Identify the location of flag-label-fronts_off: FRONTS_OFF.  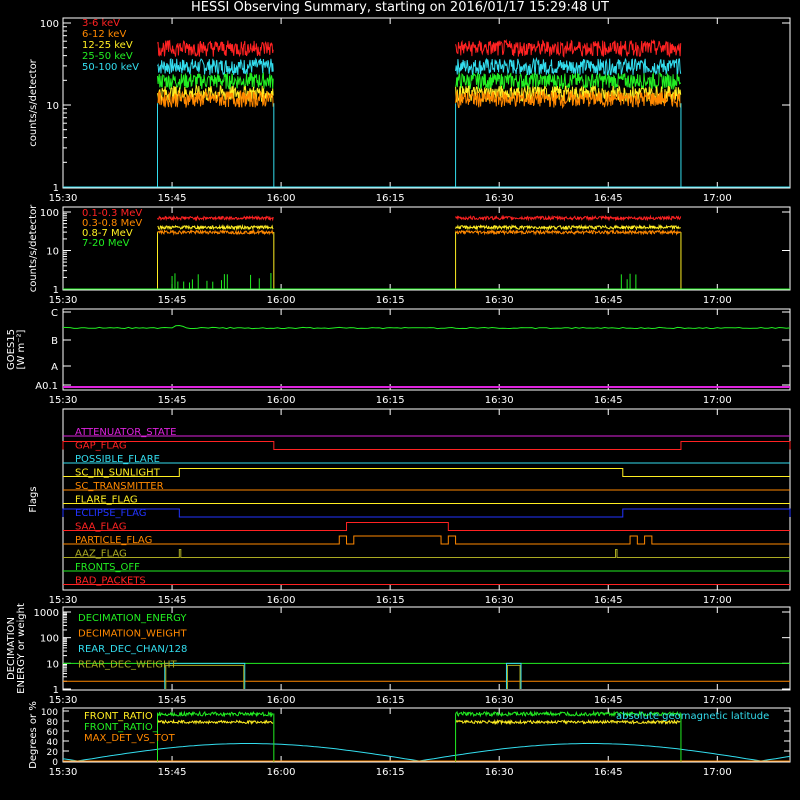
(107, 567).